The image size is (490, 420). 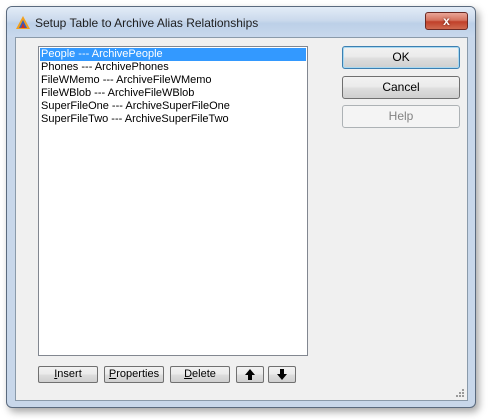 I want to click on move-down-button, so click(x=282, y=374).